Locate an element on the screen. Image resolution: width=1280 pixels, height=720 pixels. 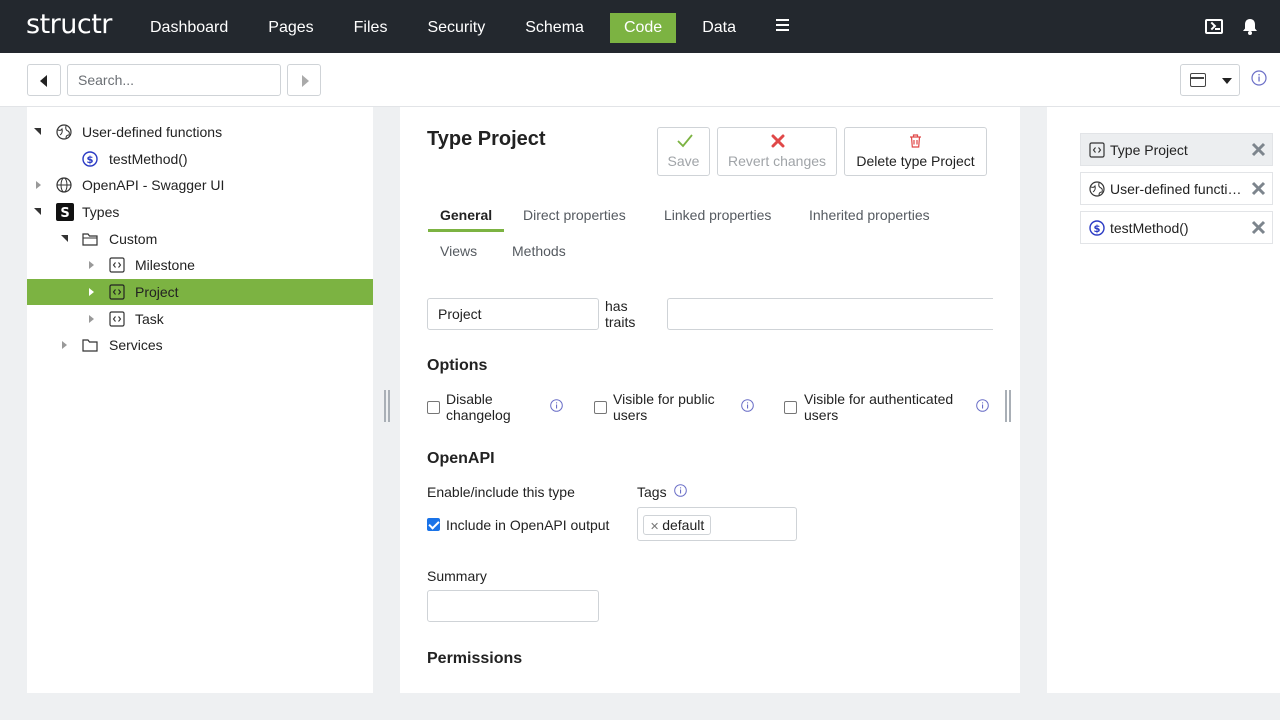
structr-icon: S is located at coordinates (65, 212).